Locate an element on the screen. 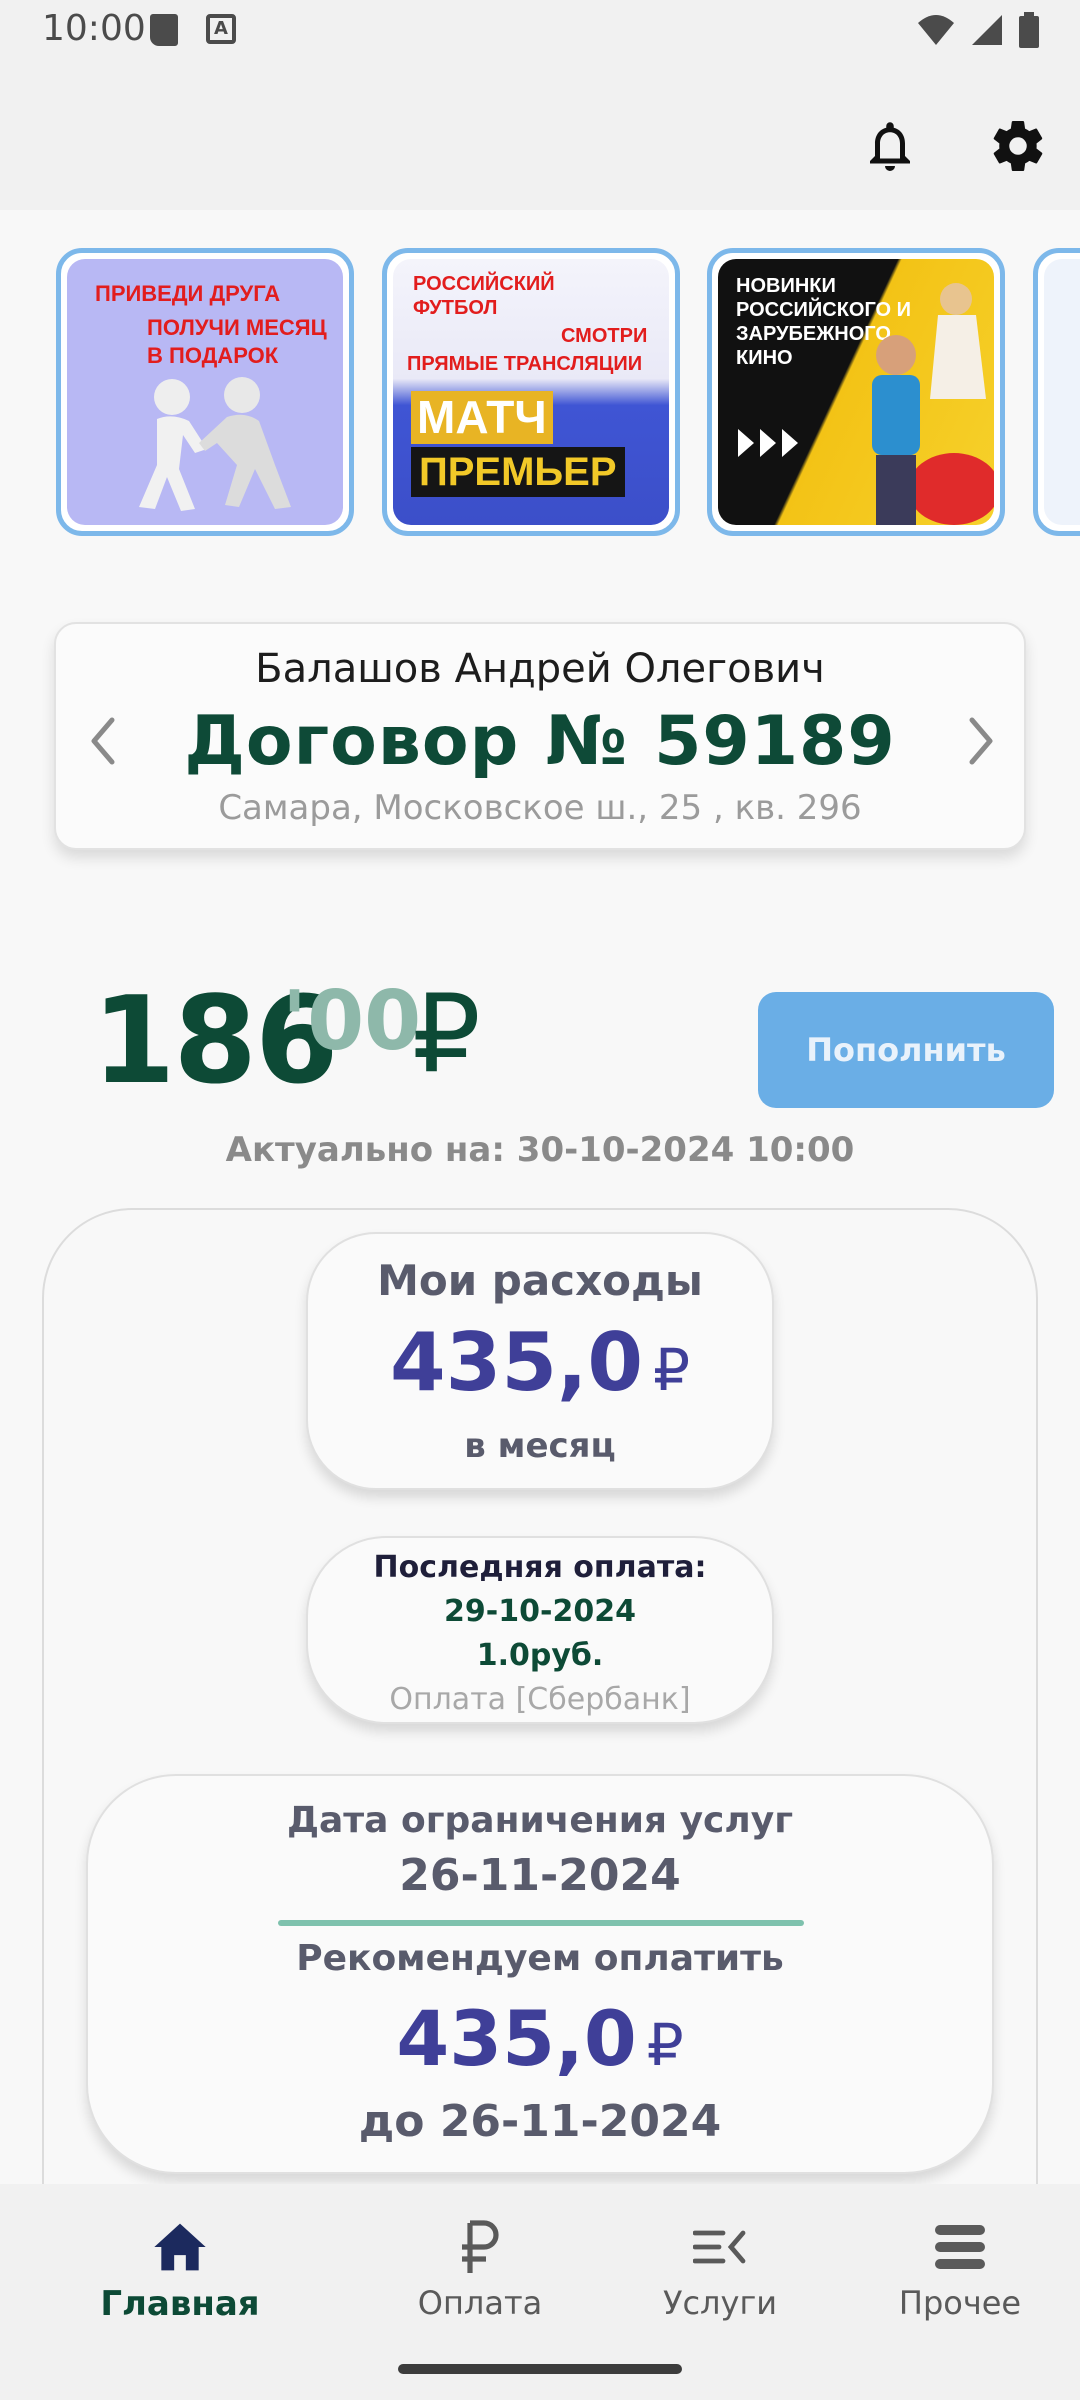 This screenshot has height=2400, width=1080. people-illustration is located at coordinates (933, 404).